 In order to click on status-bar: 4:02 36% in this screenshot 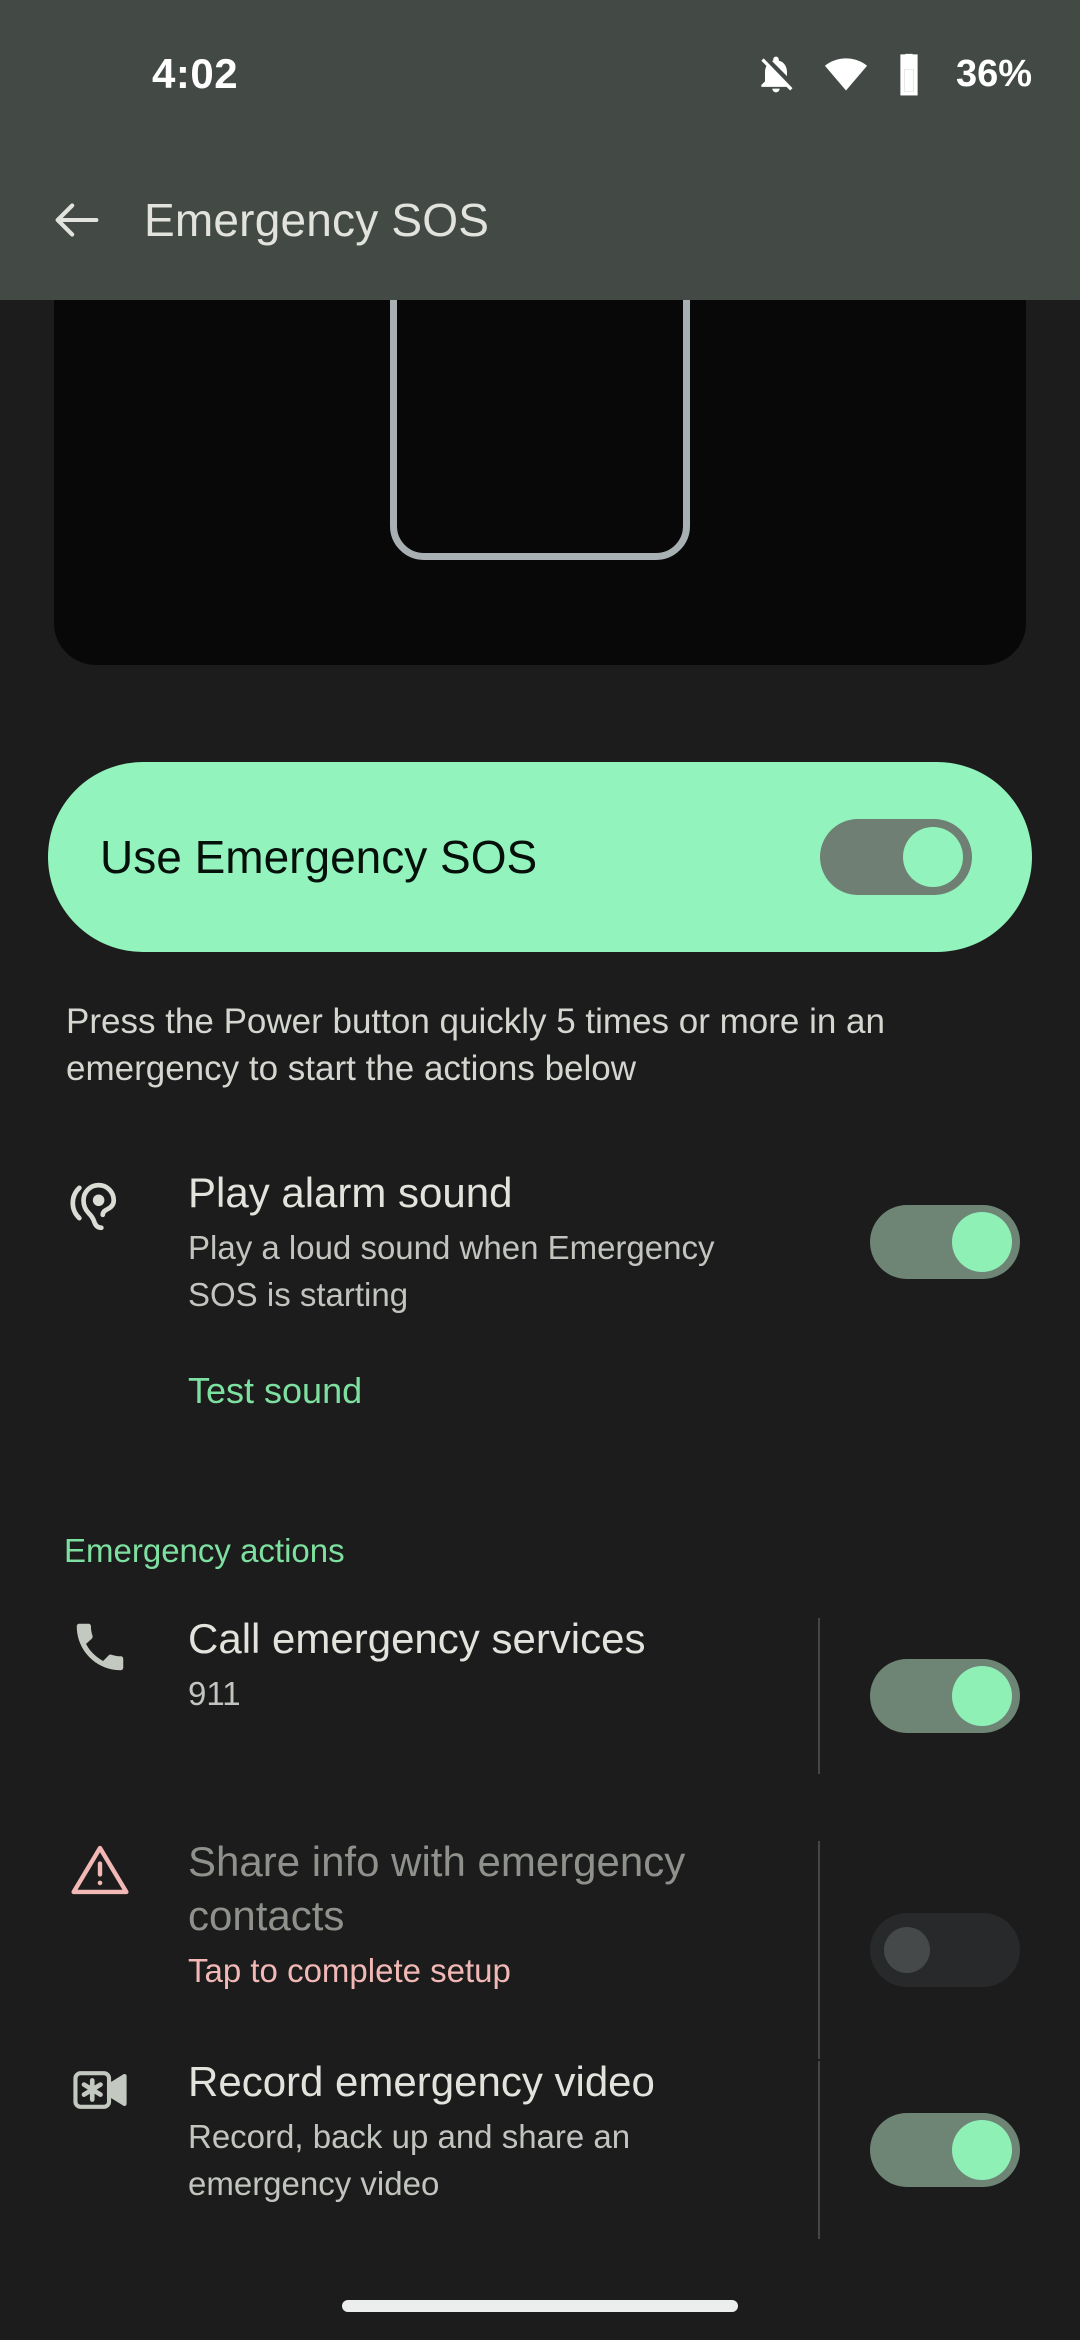, I will do `click(540, 70)`.